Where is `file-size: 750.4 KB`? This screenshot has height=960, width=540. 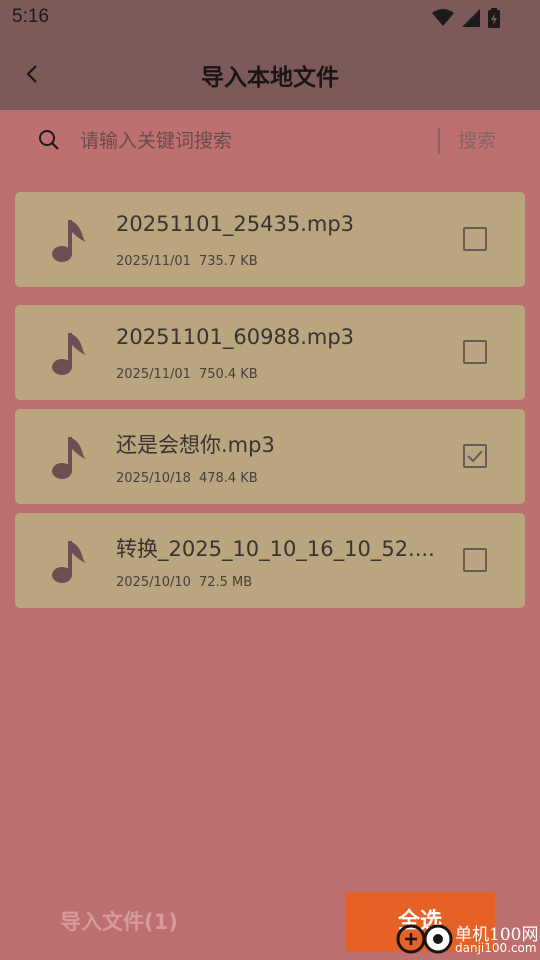
file-size: 750.4 KB is located at coordinates (228, 374).